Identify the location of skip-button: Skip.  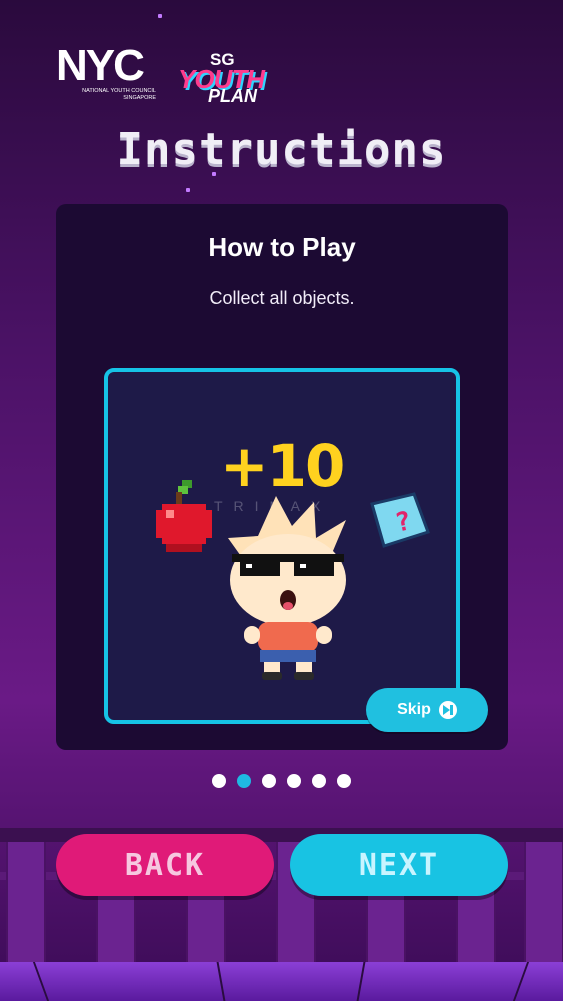
(427, 710).